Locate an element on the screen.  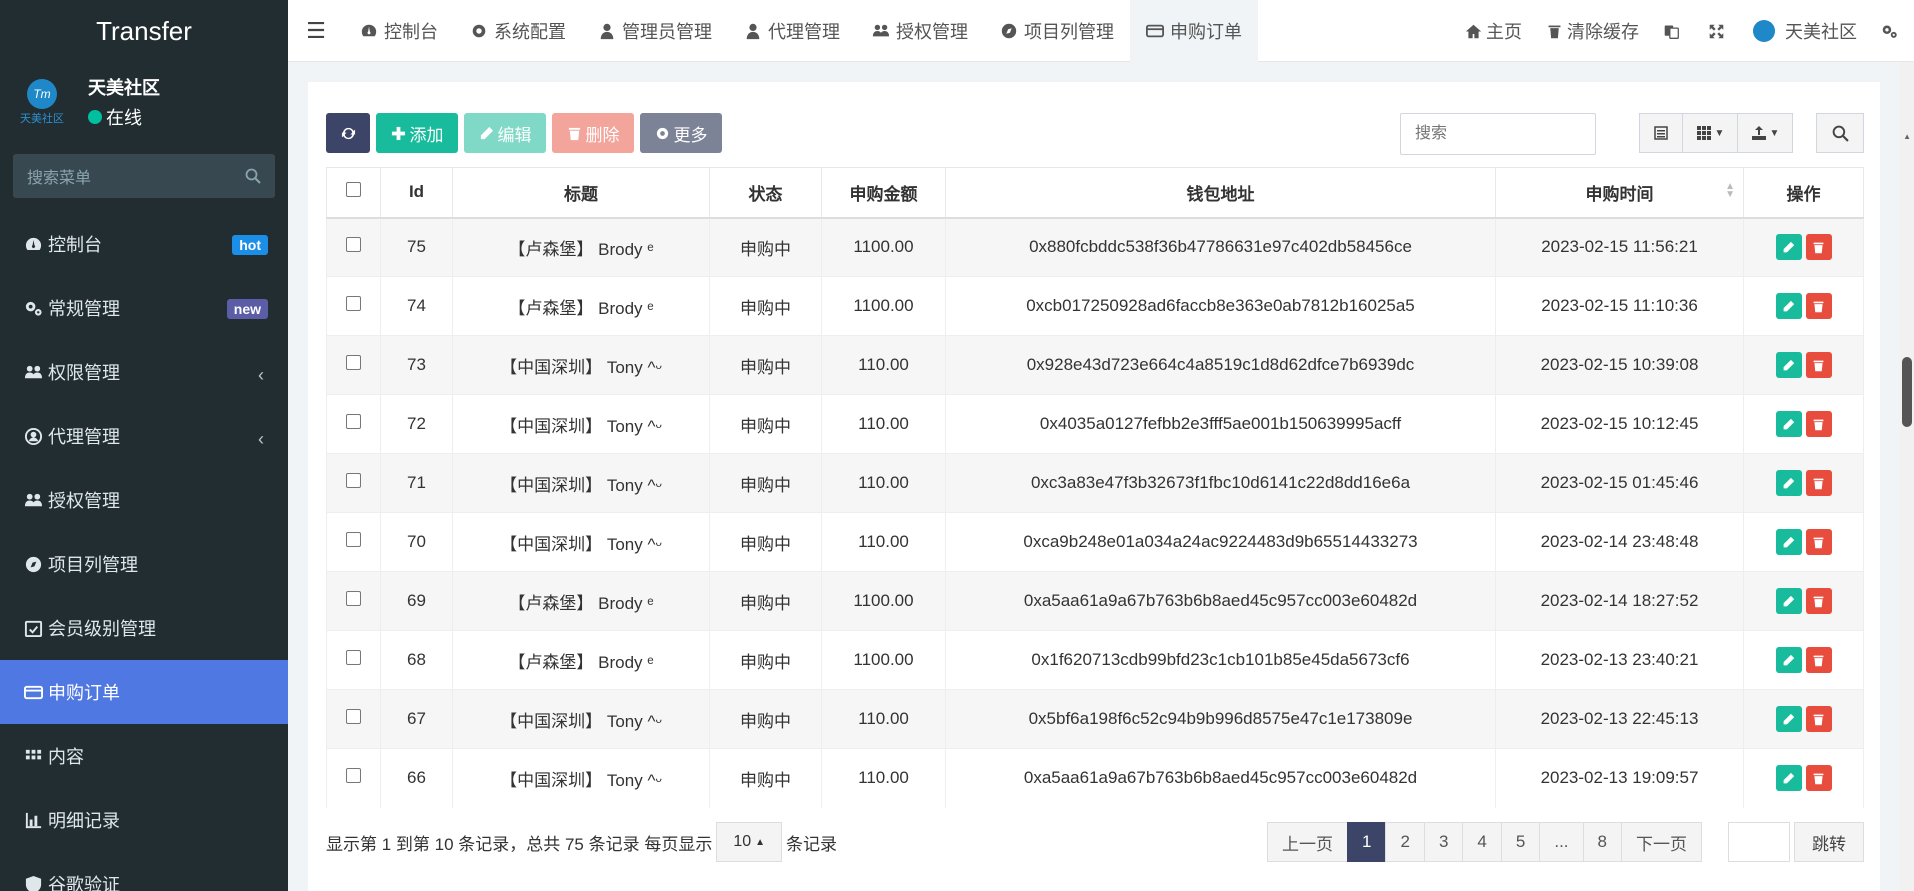
sidebar-item-general: 常规管理 new is located at coordinates (144, 308).